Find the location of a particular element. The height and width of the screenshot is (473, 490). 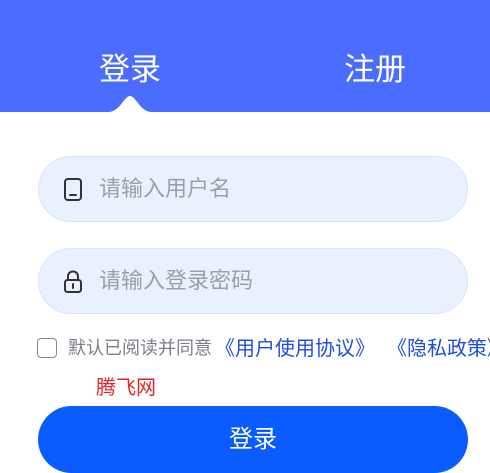

password-input is located at coordinates (274, 281).